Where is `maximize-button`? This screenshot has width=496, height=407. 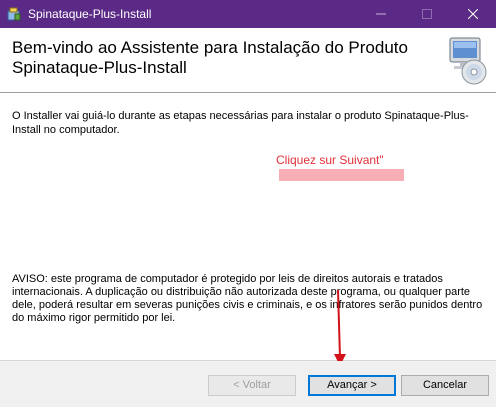
maximize-button is located at coordinates (427, 14).